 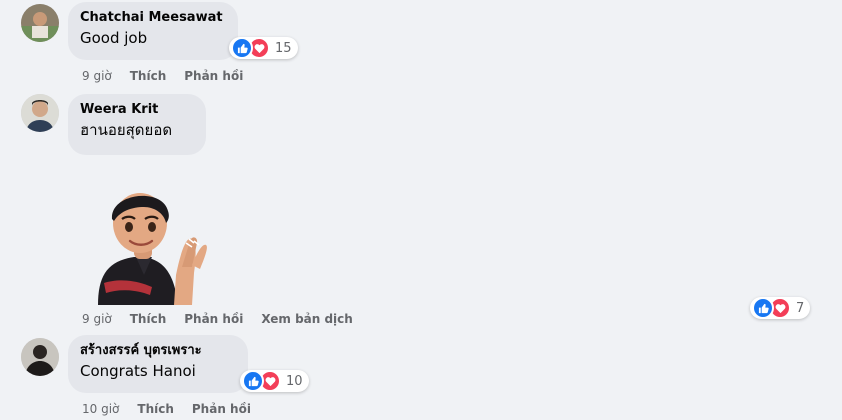 What do you see at coordinates (171, 76) in the screenshot?
I see `comment-actions: 9 giờ Thích Phản hồi` at bounding box center [171, 76].